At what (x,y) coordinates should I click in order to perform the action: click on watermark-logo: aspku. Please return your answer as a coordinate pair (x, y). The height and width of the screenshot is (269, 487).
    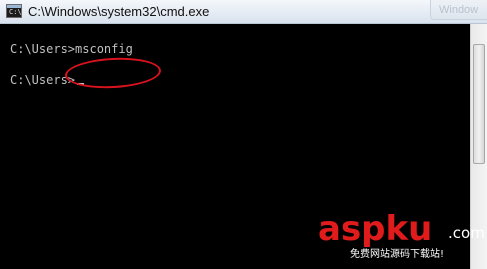
    Looking at the image, I should click on (375, 229).